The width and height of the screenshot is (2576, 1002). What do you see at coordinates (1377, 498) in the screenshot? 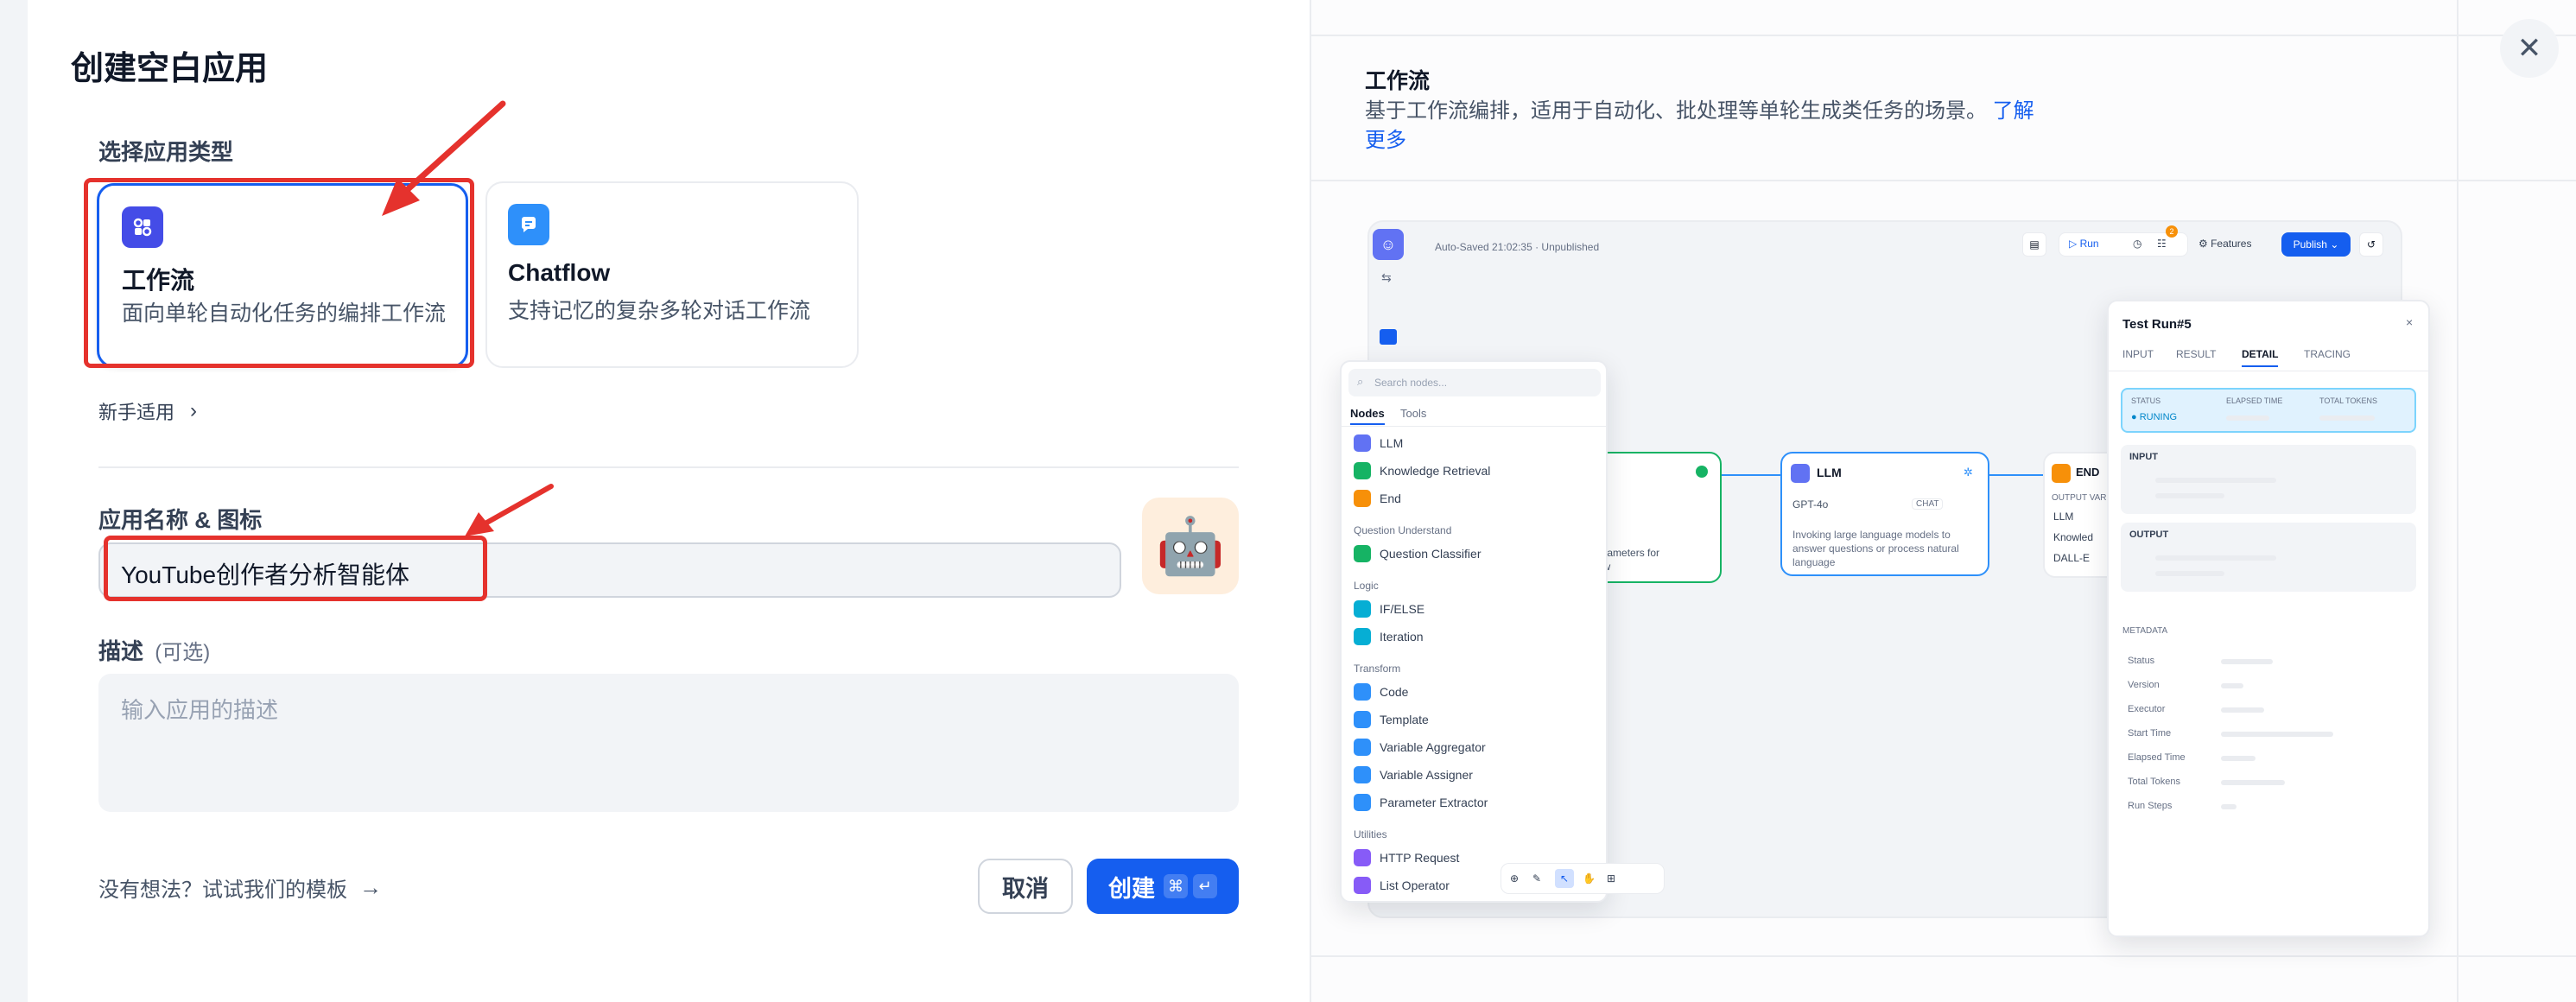
I see `menu-item: End` at bounding box center [1377, 498].